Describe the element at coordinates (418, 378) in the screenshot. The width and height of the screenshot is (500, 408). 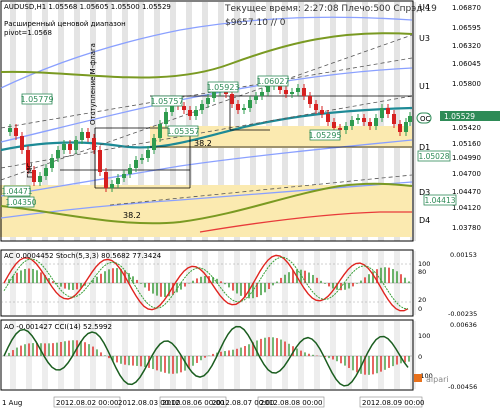
I see `logo-mark` at that location.